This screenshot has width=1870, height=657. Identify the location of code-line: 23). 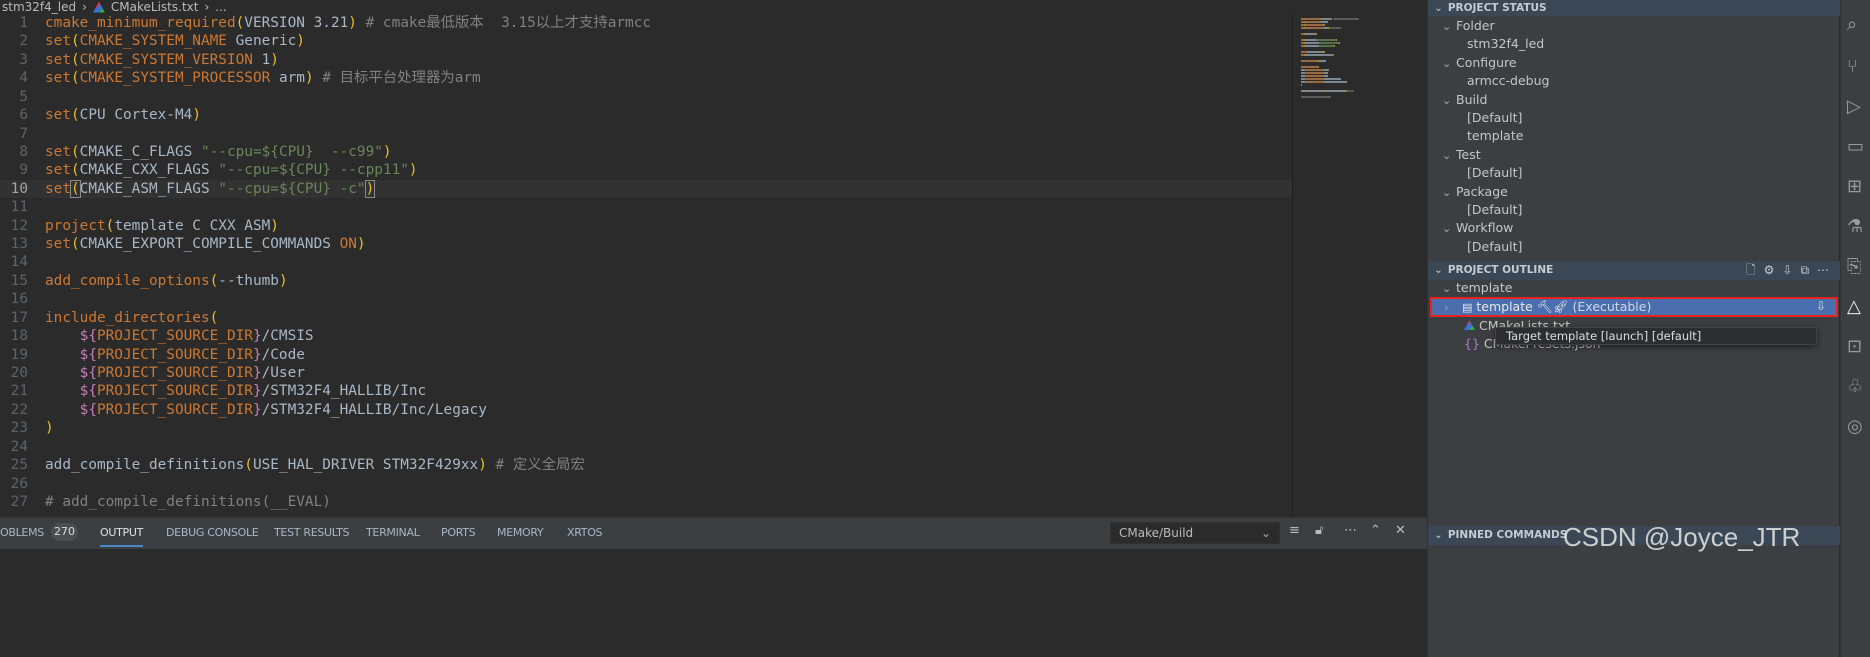
(646, 428).